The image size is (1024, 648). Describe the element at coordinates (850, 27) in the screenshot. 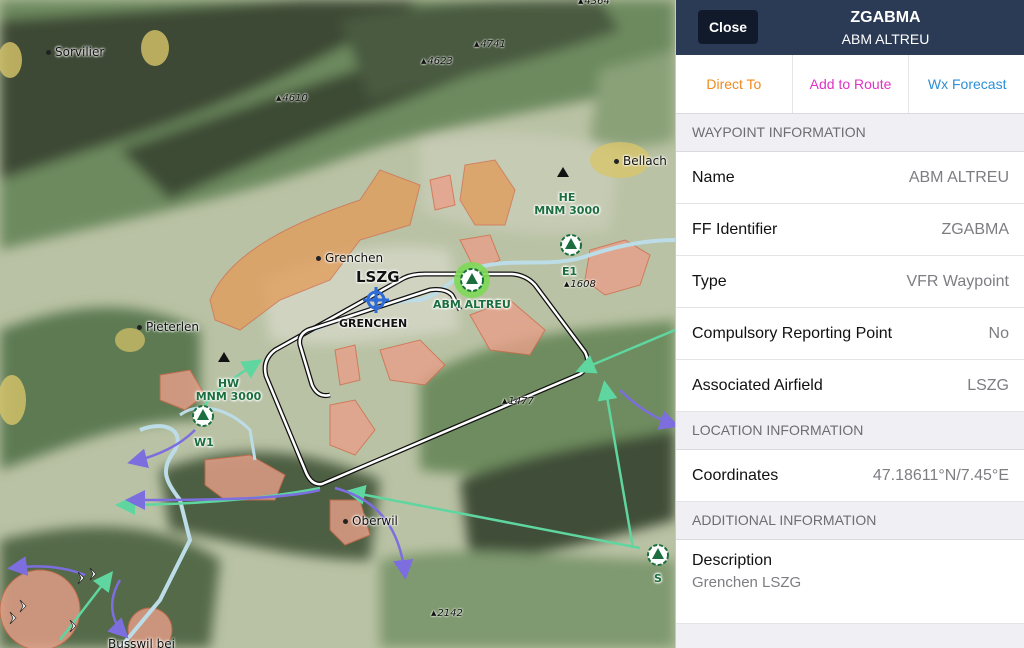

I see `panel-header: Close ZGABMA ABM ALTREU` at that location.